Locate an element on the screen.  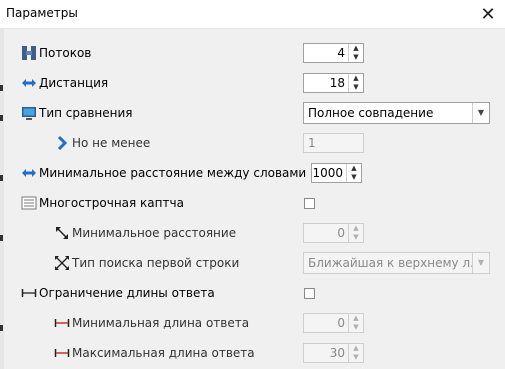
min-word-distance-value: 1000 is located at coordinates (327, 173).